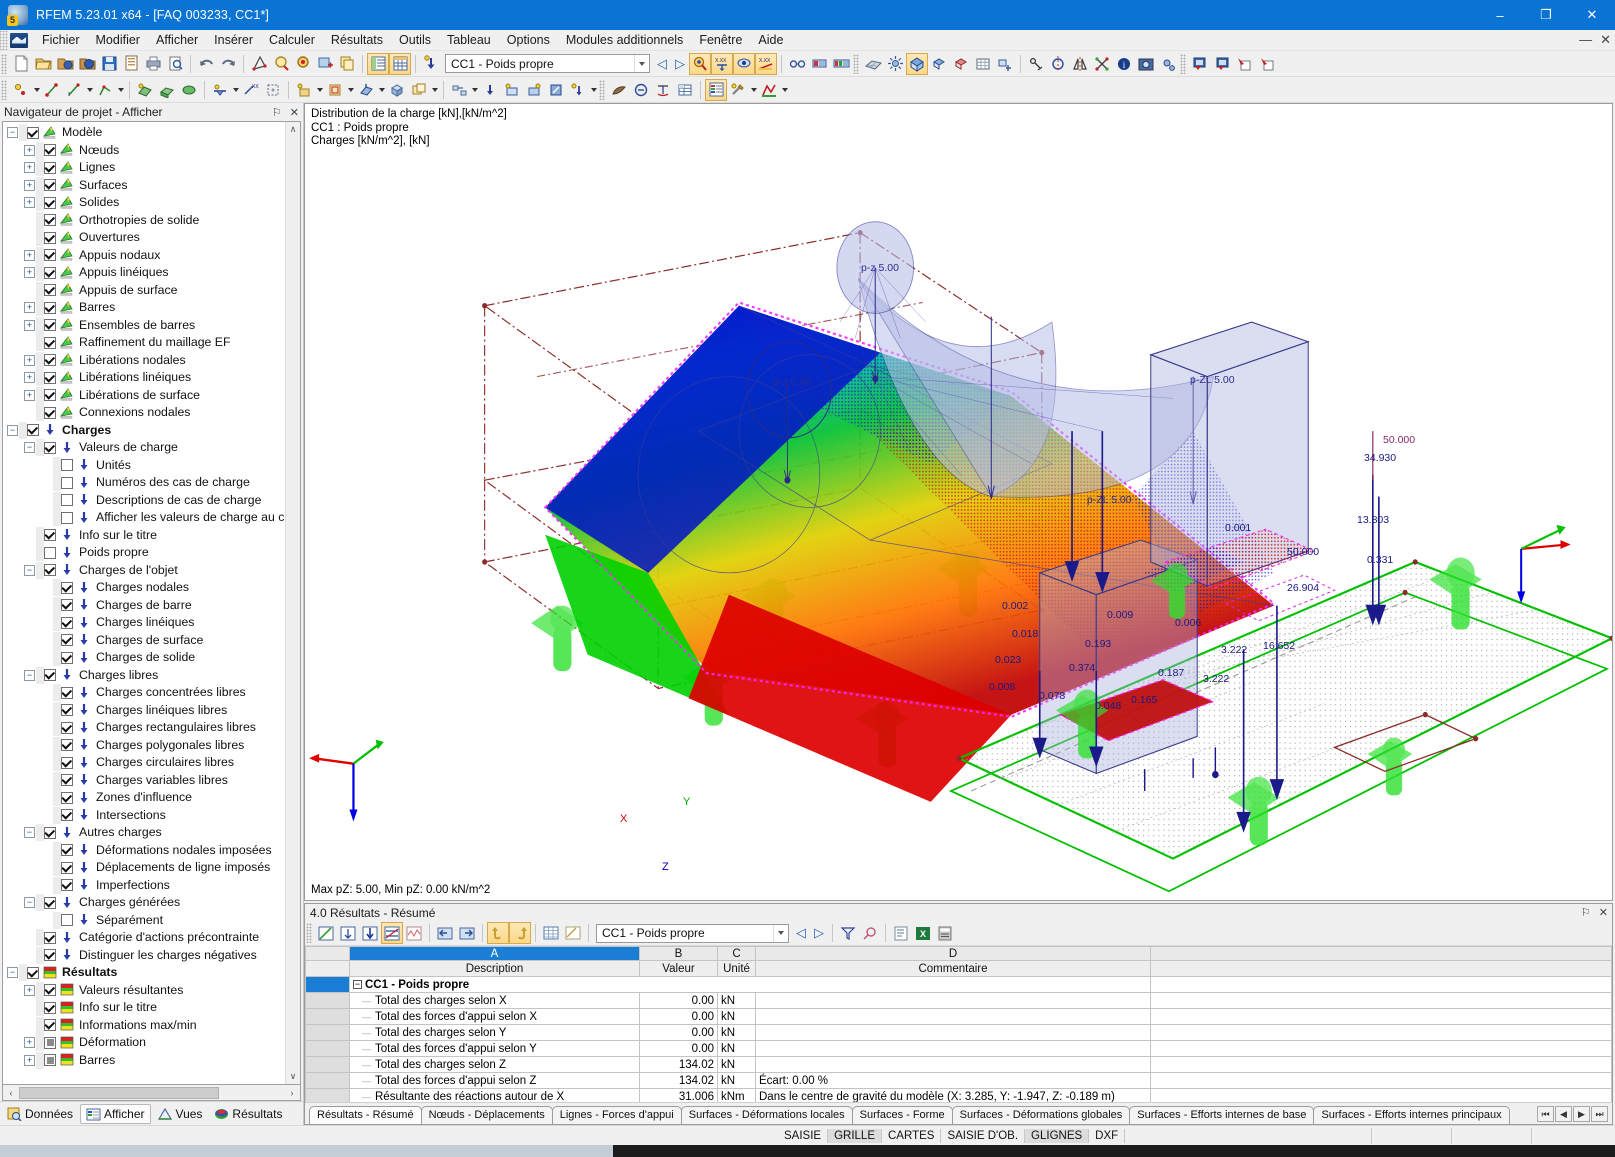  Describe the element at coordinates (397, 90) in the screenshot. I see `new-solid-load-icon` at that location.